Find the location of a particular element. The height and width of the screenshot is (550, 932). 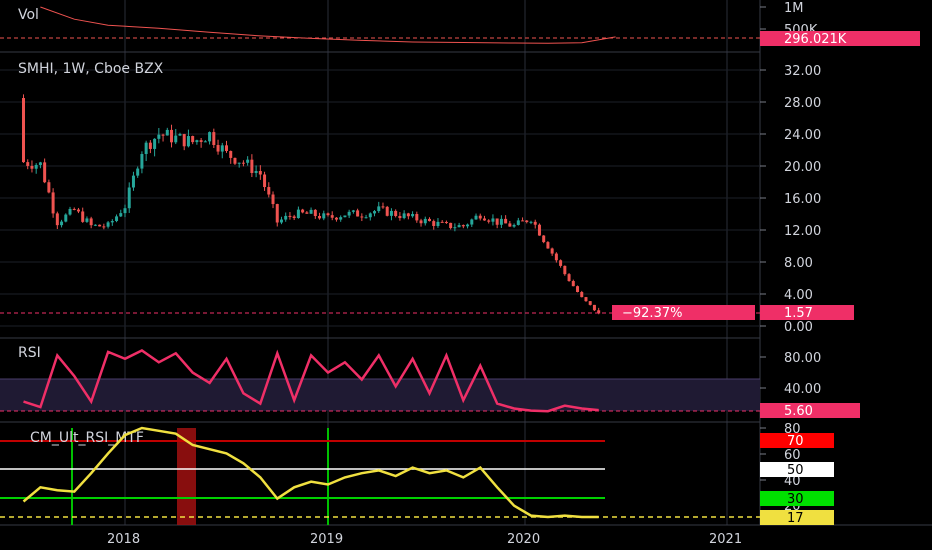

price-tick-label: 32.00 is located at coordinates (802, 71).